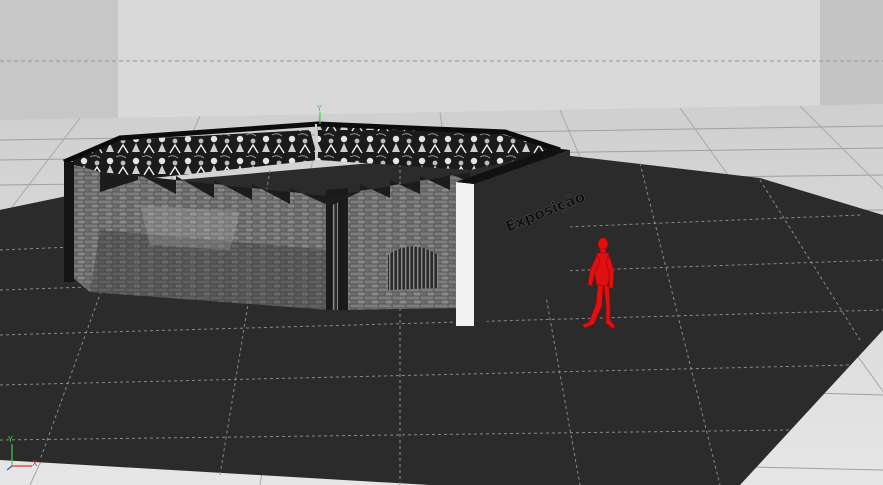  I want to click on y-axis-label: Y, so click(319, 108).